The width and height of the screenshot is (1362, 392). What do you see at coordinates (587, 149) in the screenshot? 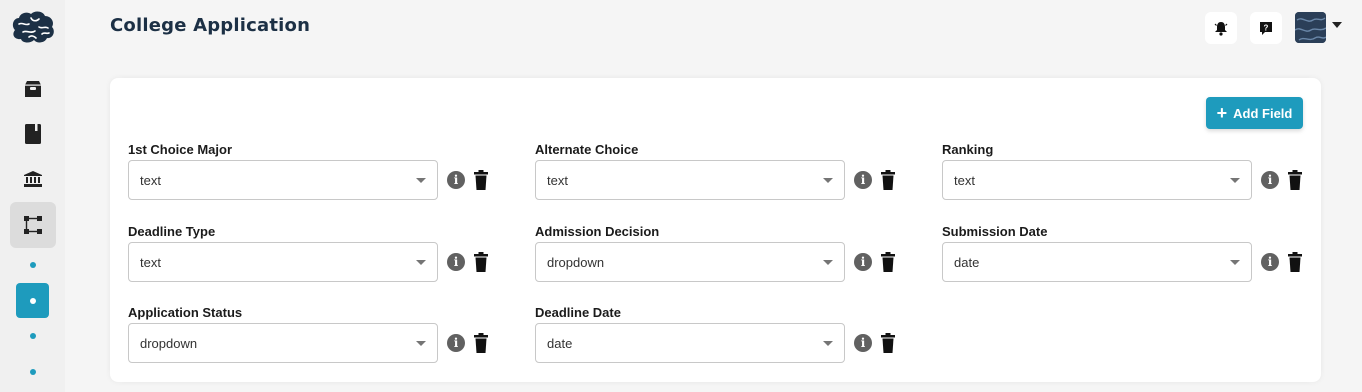
I see `field-label: Alternate Choice` at bounding box center [587, 149].